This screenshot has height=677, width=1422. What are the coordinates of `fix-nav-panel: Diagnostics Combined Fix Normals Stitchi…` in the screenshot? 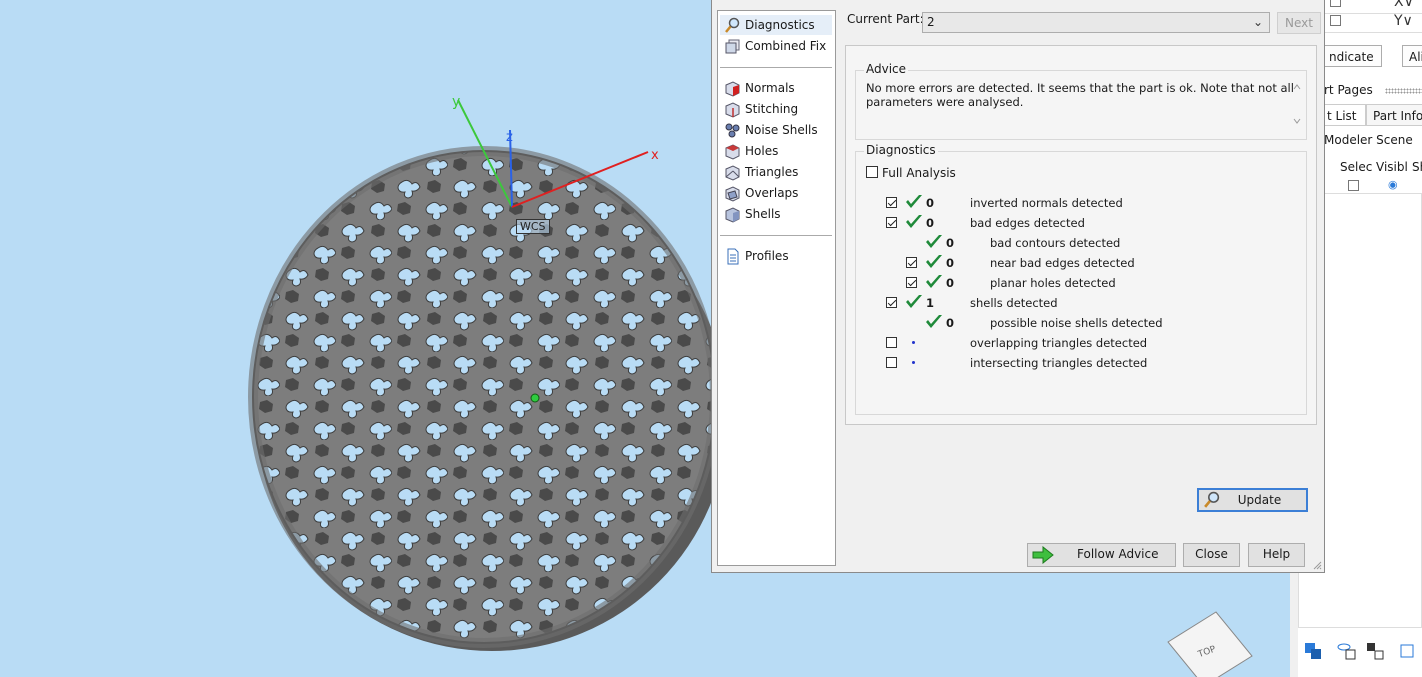 It's located at (776, 288).